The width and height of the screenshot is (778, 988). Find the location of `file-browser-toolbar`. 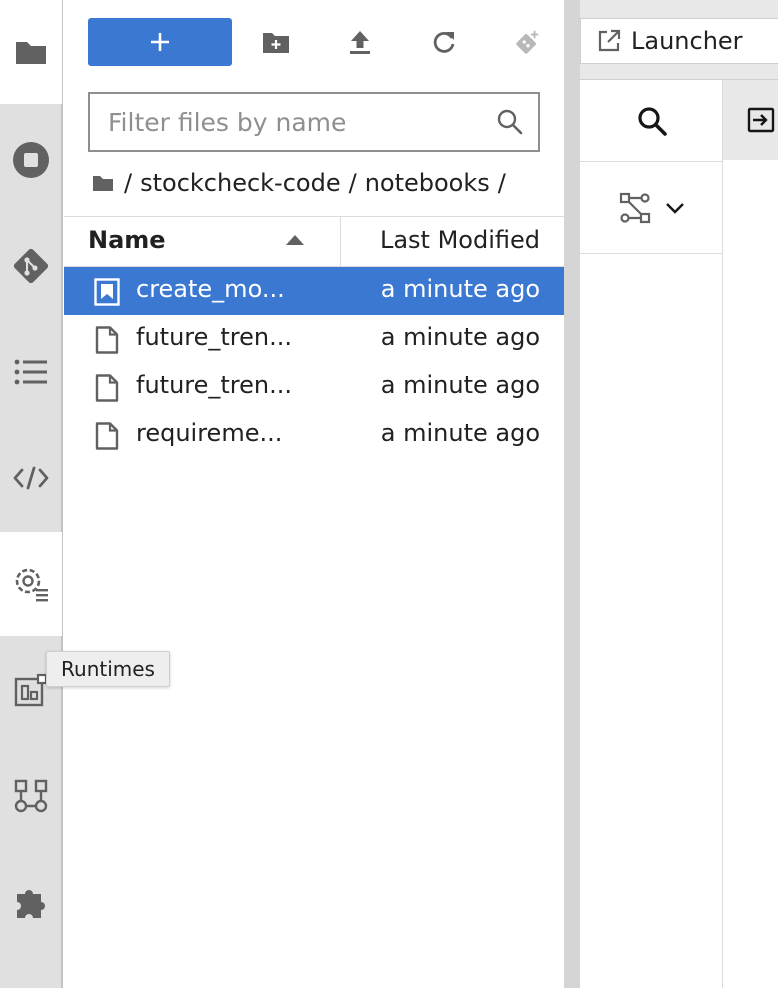

file-browser-toolbar is located at coordinates (314, 45).